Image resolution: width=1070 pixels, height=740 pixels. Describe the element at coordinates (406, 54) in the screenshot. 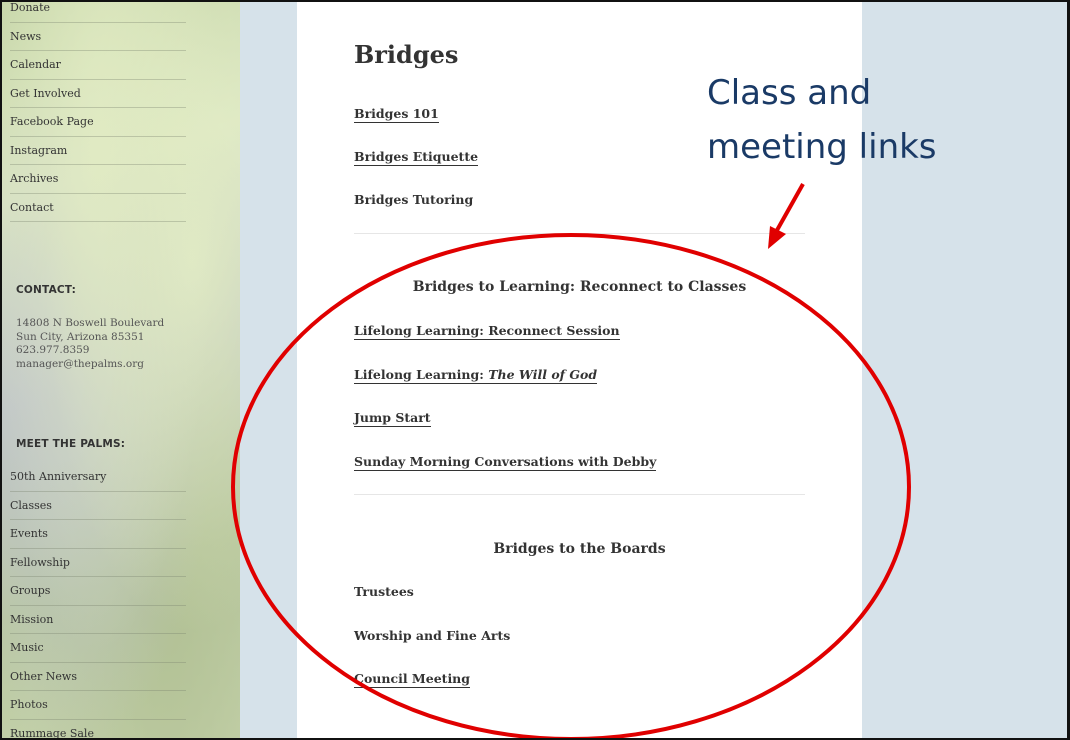

I see `page-title: Bridges` at that location.